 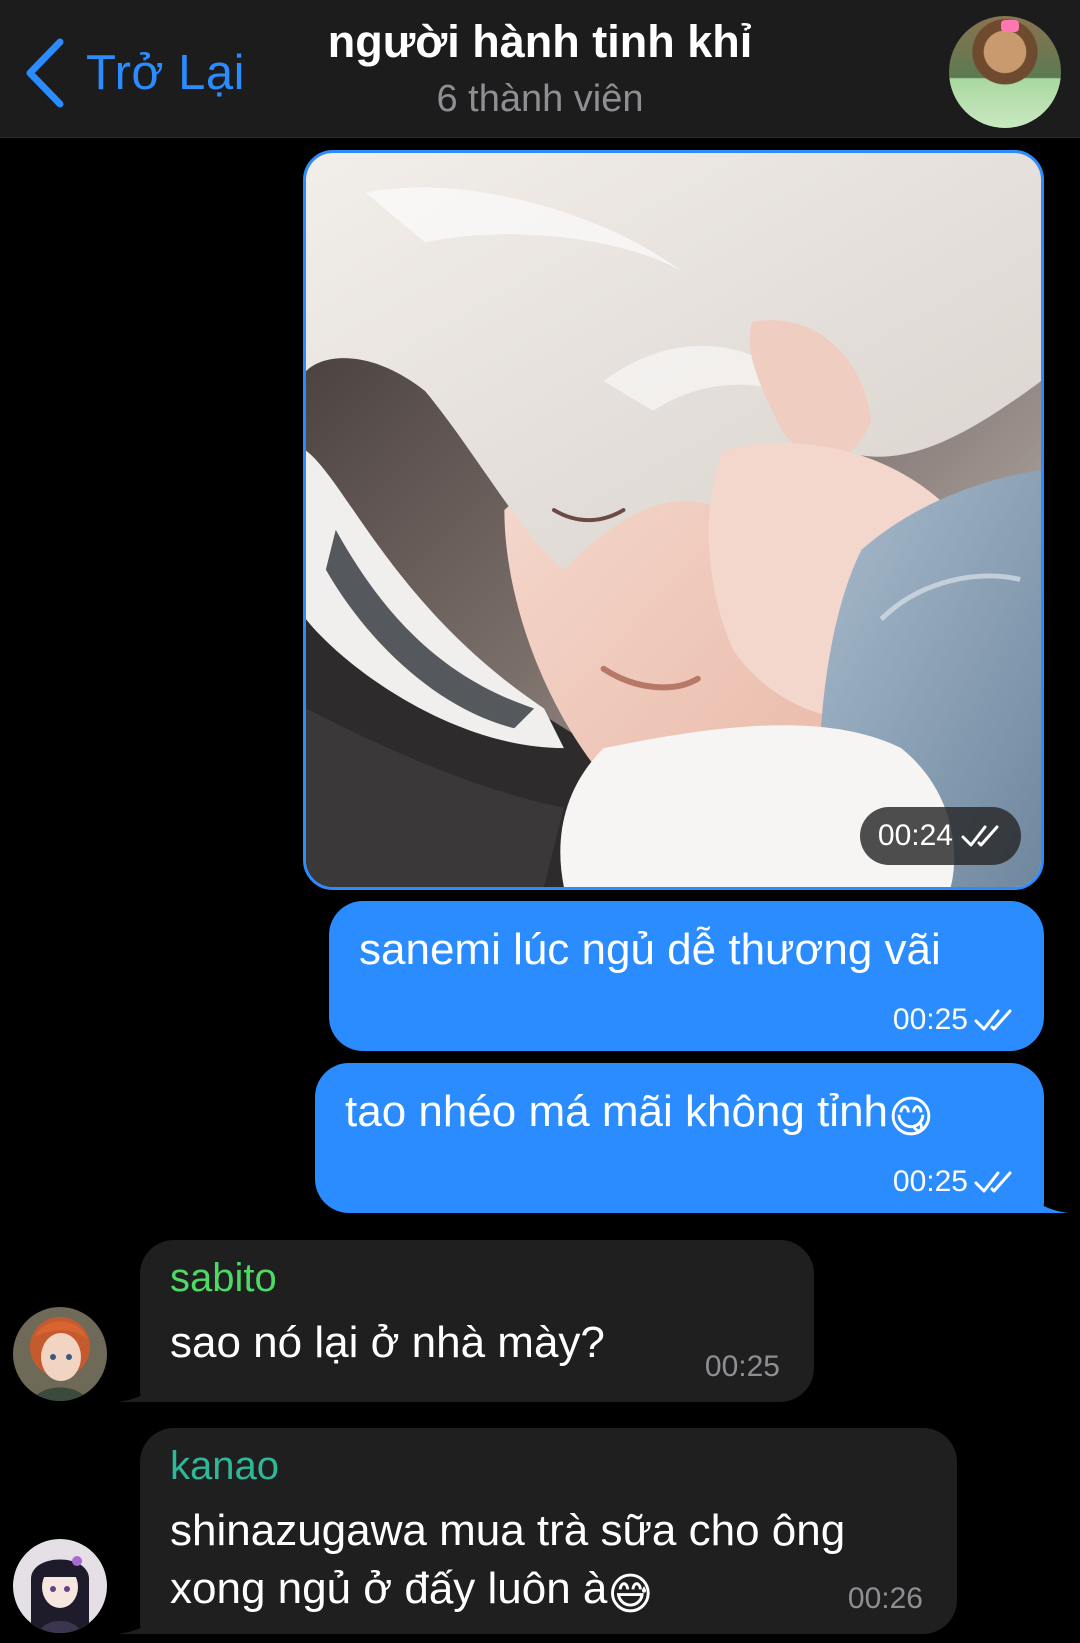 I want to click on emoji-yum-icon: 😋, so click(x=911, y=1117).